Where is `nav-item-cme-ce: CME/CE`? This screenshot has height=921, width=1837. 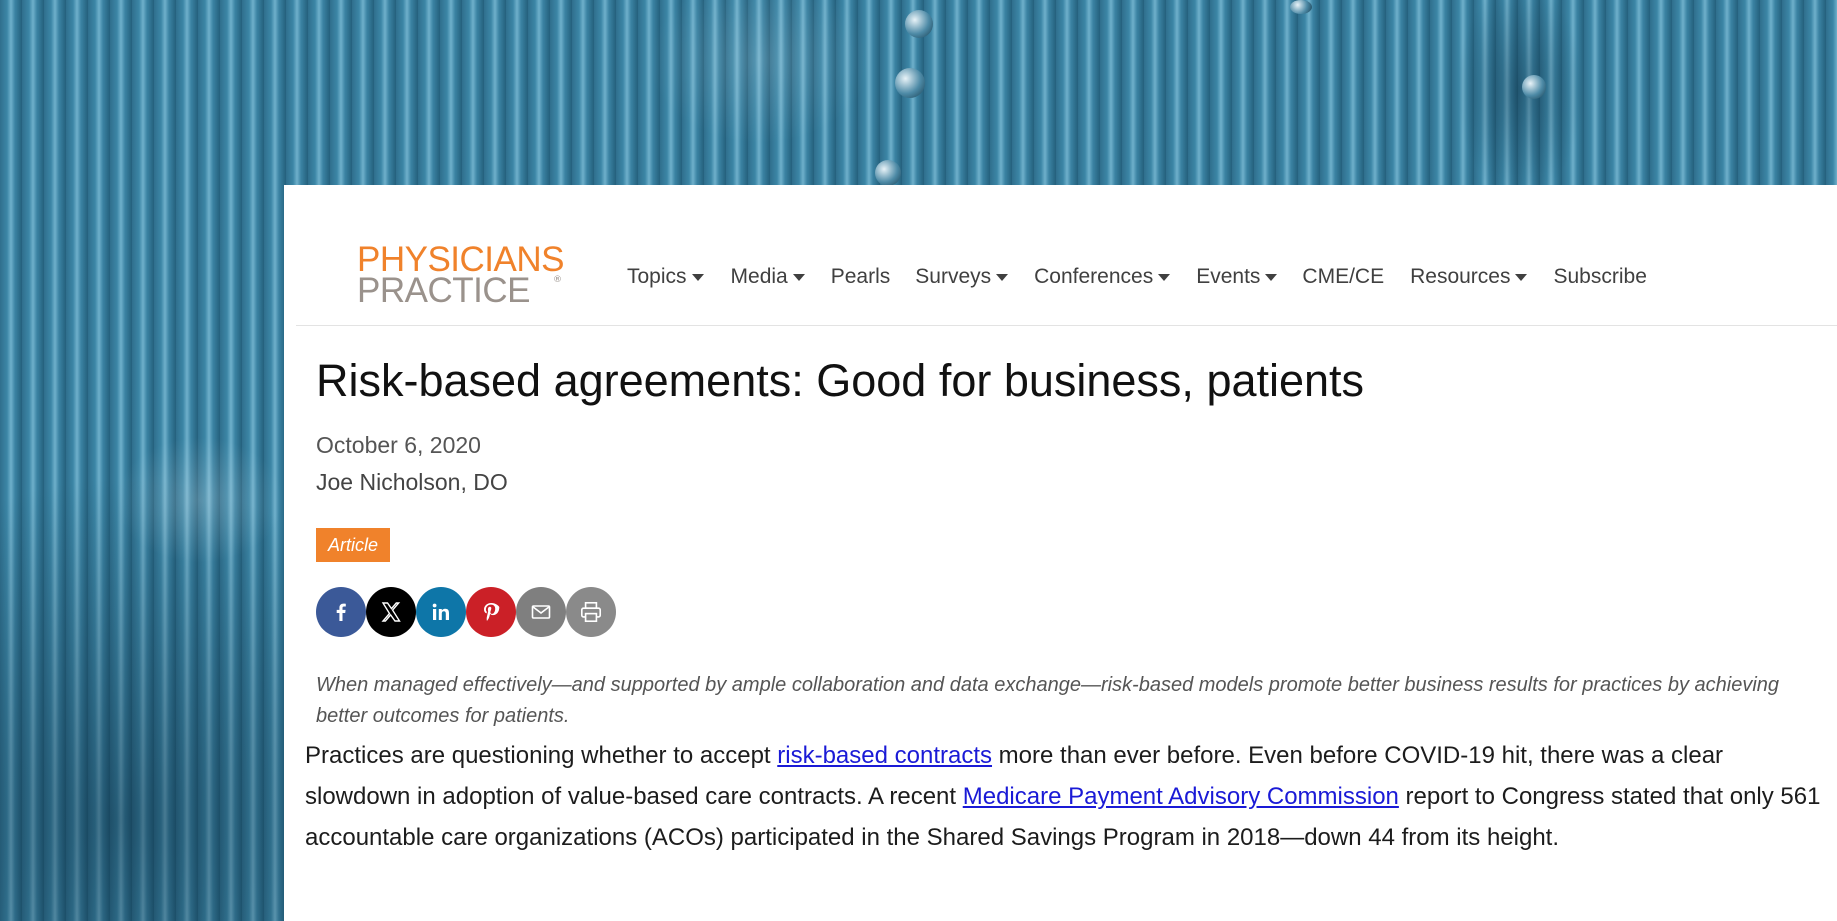
nav-item-cme-ce: CME/CE is located at coordinates (1343, 277).